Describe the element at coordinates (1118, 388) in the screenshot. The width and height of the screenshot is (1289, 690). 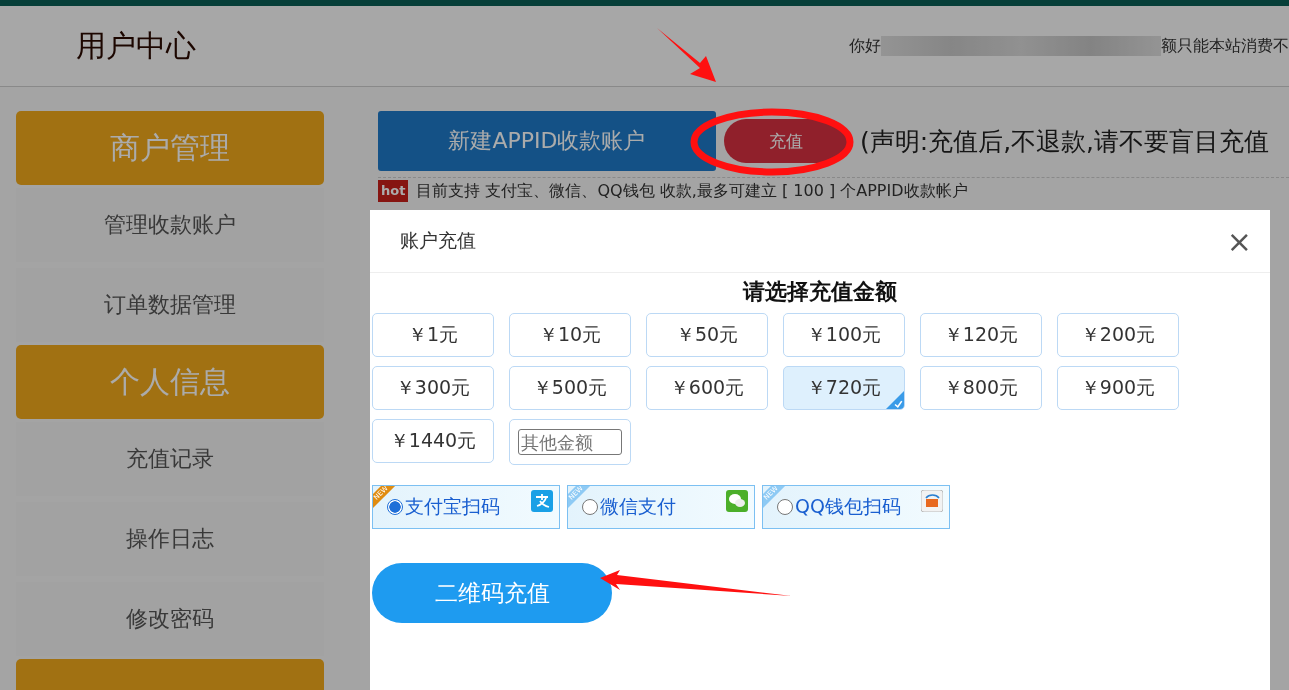
I see `amount-option: ￥900元` at that location.